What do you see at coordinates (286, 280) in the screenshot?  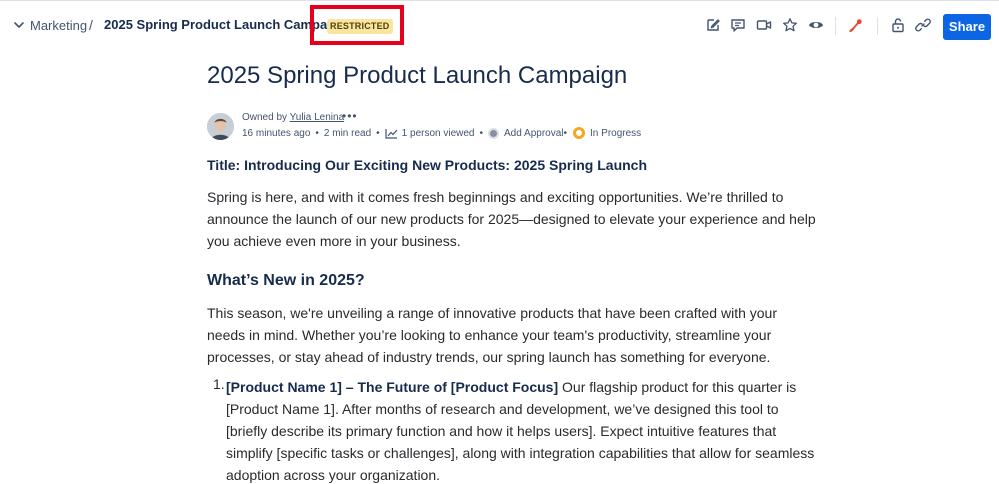 I see `section-heading: What’s New in 2025?` at bounding box center [286, 280].